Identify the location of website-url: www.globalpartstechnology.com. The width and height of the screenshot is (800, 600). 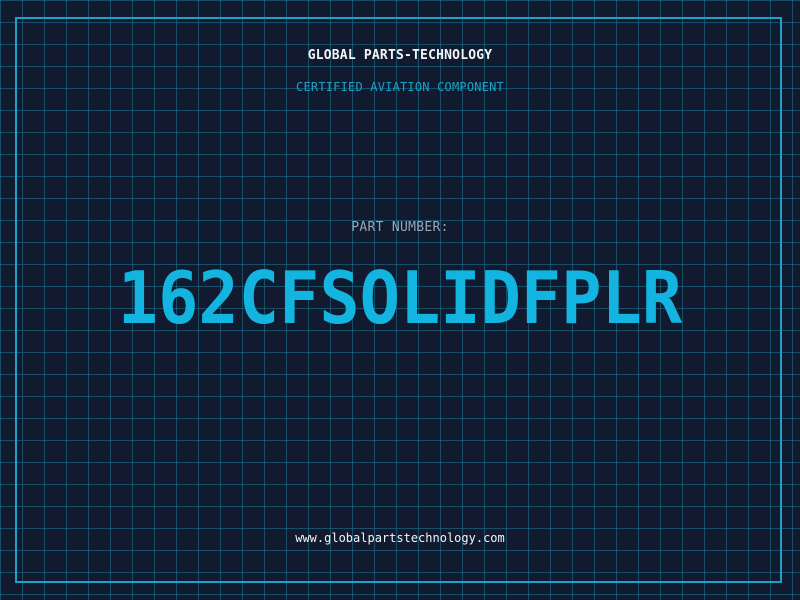
(400, 538).